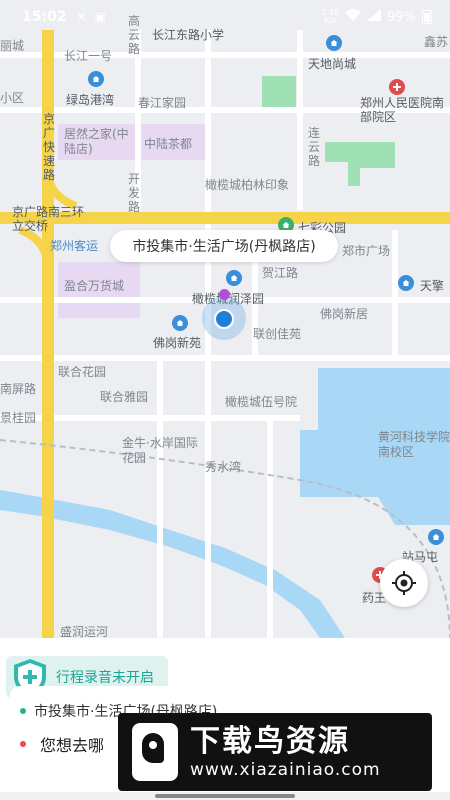 The image size is (450, 800). Describe the element at coordinates (74, 246) in the screenshot. I see `map-label-coach: 郑州客运` at that location.